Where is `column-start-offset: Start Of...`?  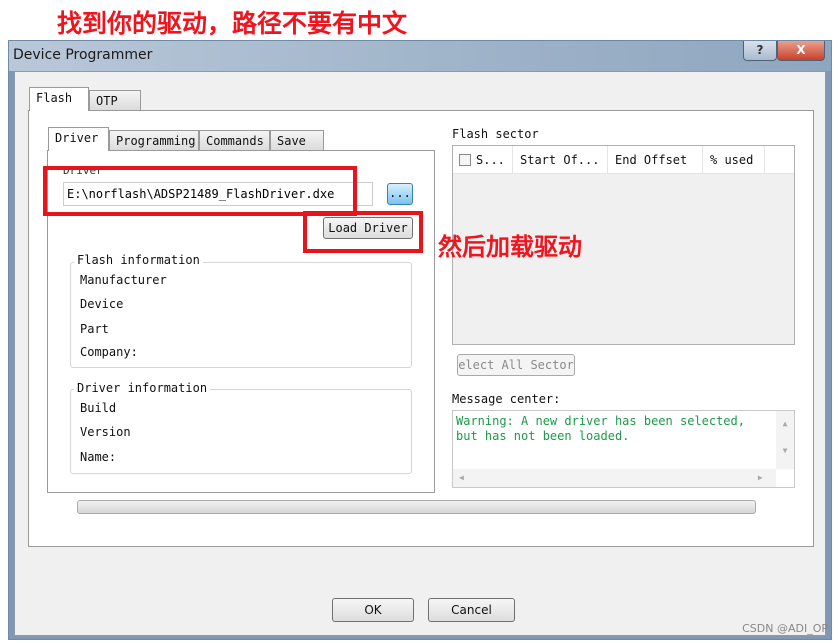 column-start-offset: Start Of... is located at coordinates (560, 159).